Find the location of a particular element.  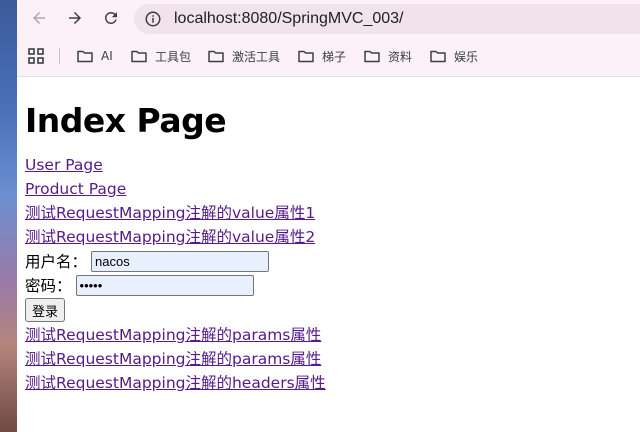

bookmarks-bar: AI 工具包 激活工具 梯子 资料 娱乐 is located at coordinates (328, 56).